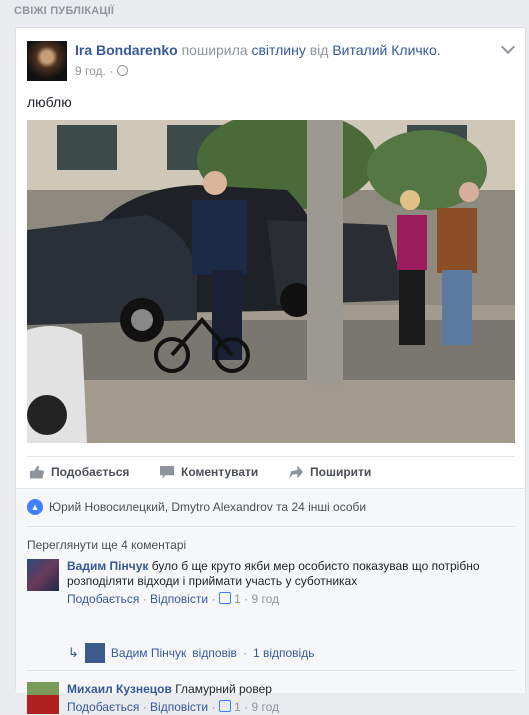 The height and width of the screenshot is (715, 529). Describe the element at coordinates (386, 50) in the screenshot. I see `source-link: Виталий Кличко.` at that location.